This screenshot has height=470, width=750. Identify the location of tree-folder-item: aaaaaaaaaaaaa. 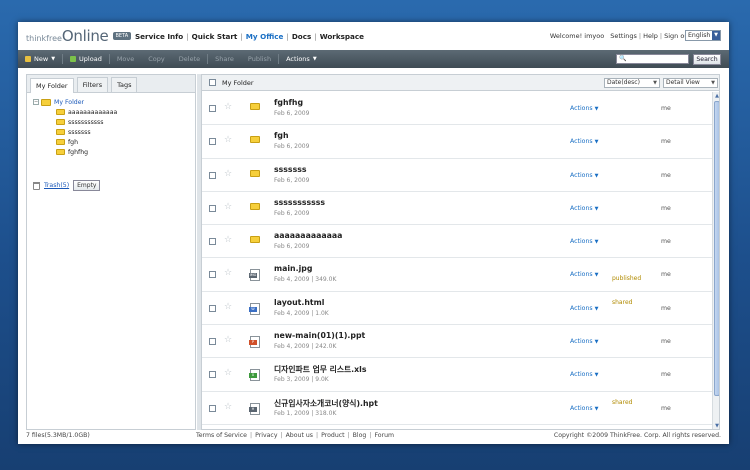
(114, 112).